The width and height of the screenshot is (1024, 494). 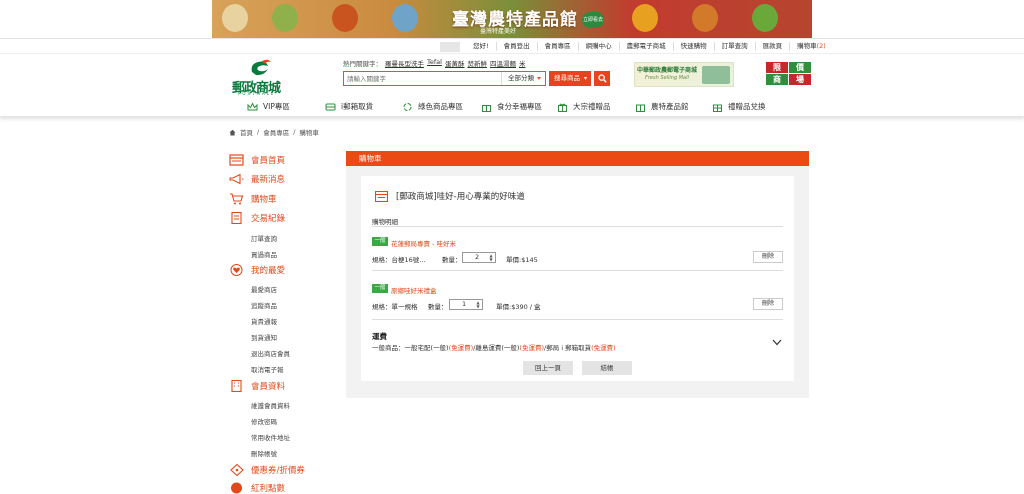 I want to click on hot-keyword: 羅曼長型洗手, so click(x=404, y=63).